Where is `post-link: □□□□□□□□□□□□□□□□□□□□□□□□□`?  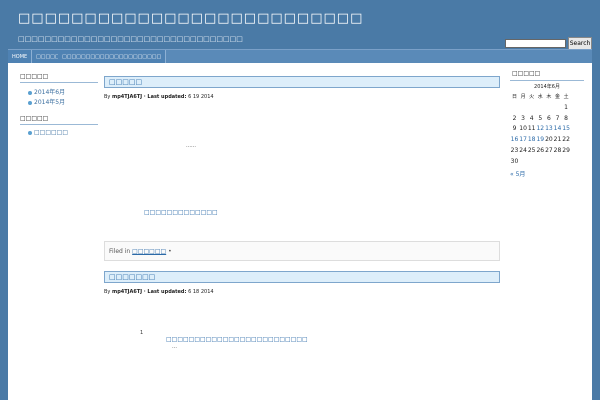
post-link: □□□□□□□□□□□□□□□□□□□□□□□□□ is located at coordinates (237, 339).